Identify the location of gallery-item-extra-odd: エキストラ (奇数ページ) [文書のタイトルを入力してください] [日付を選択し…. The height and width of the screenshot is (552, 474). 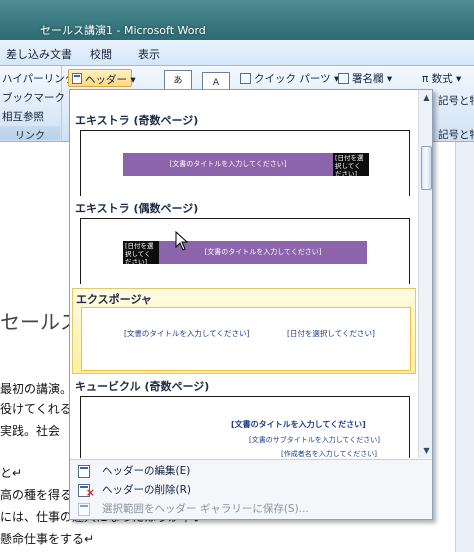
(244, 152).